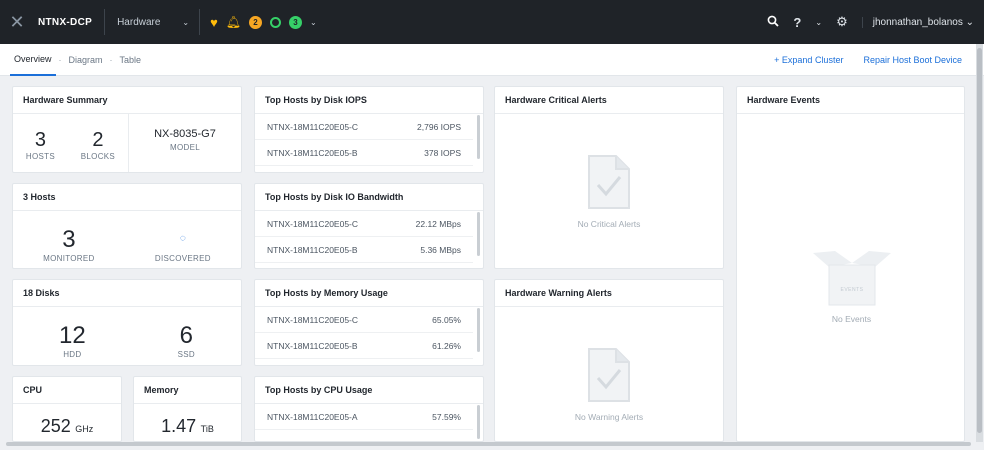 The image size is (984, 450). Describe the element at coordinates (67, 409) in the screenshot. I see `cpu-panel: CPU 252 GHz` at that location.